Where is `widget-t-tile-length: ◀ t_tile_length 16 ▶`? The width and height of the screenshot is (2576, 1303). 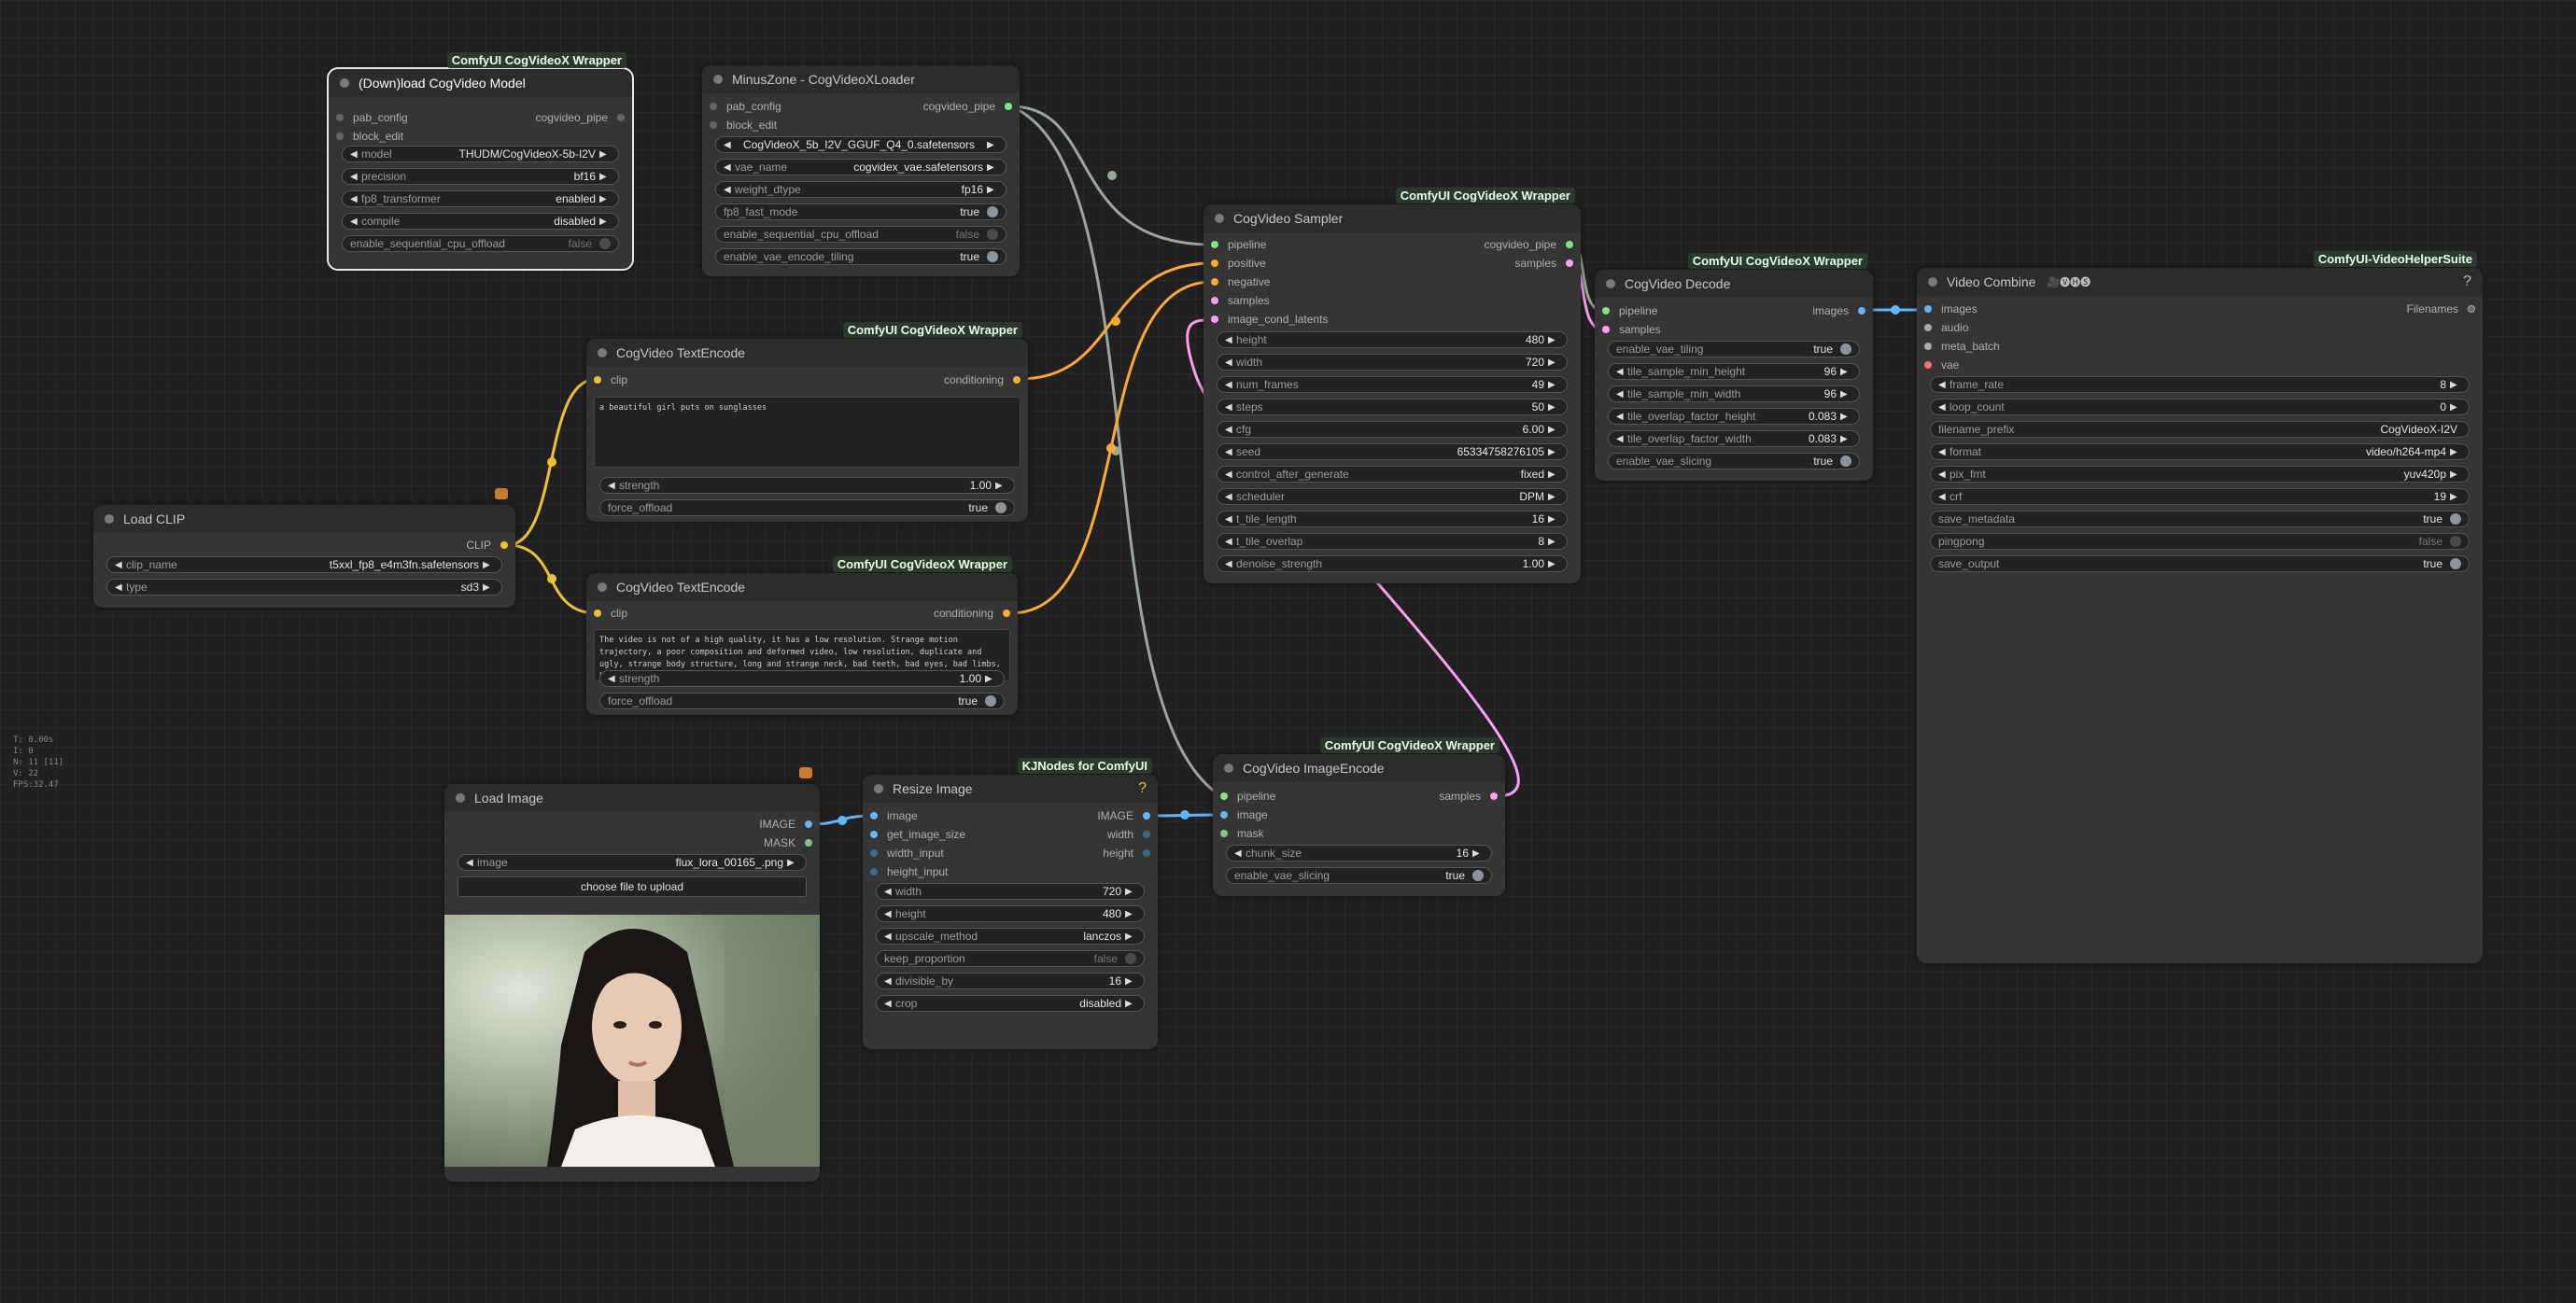
widget-t-tile-length: ◀ t_tile_length 16 ▶ is located at coordinates (1392, 519).